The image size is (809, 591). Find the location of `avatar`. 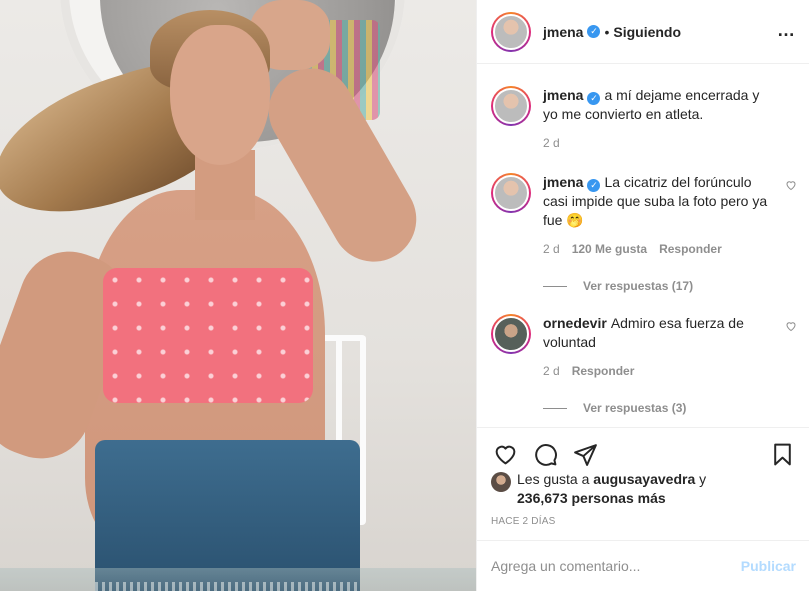

avatar is located at coordinates (511, 31).